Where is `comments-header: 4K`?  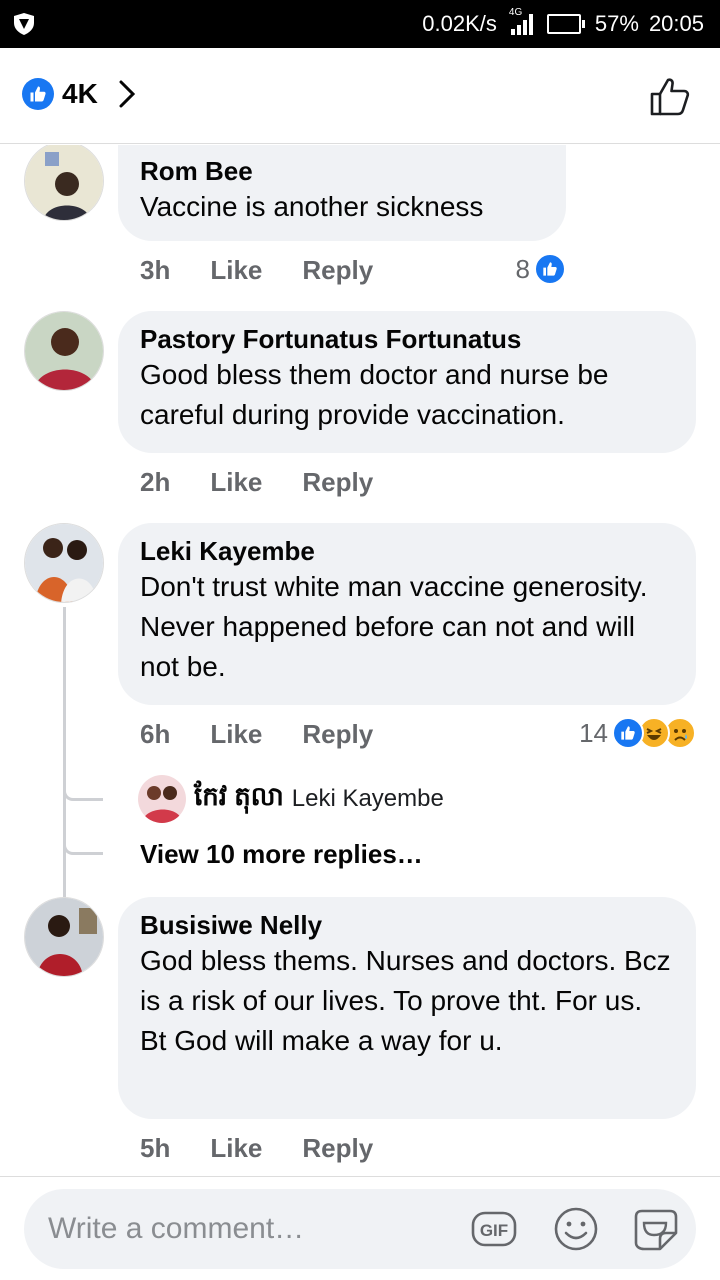 comments-header: 4K is located at coordinates (360, 96).